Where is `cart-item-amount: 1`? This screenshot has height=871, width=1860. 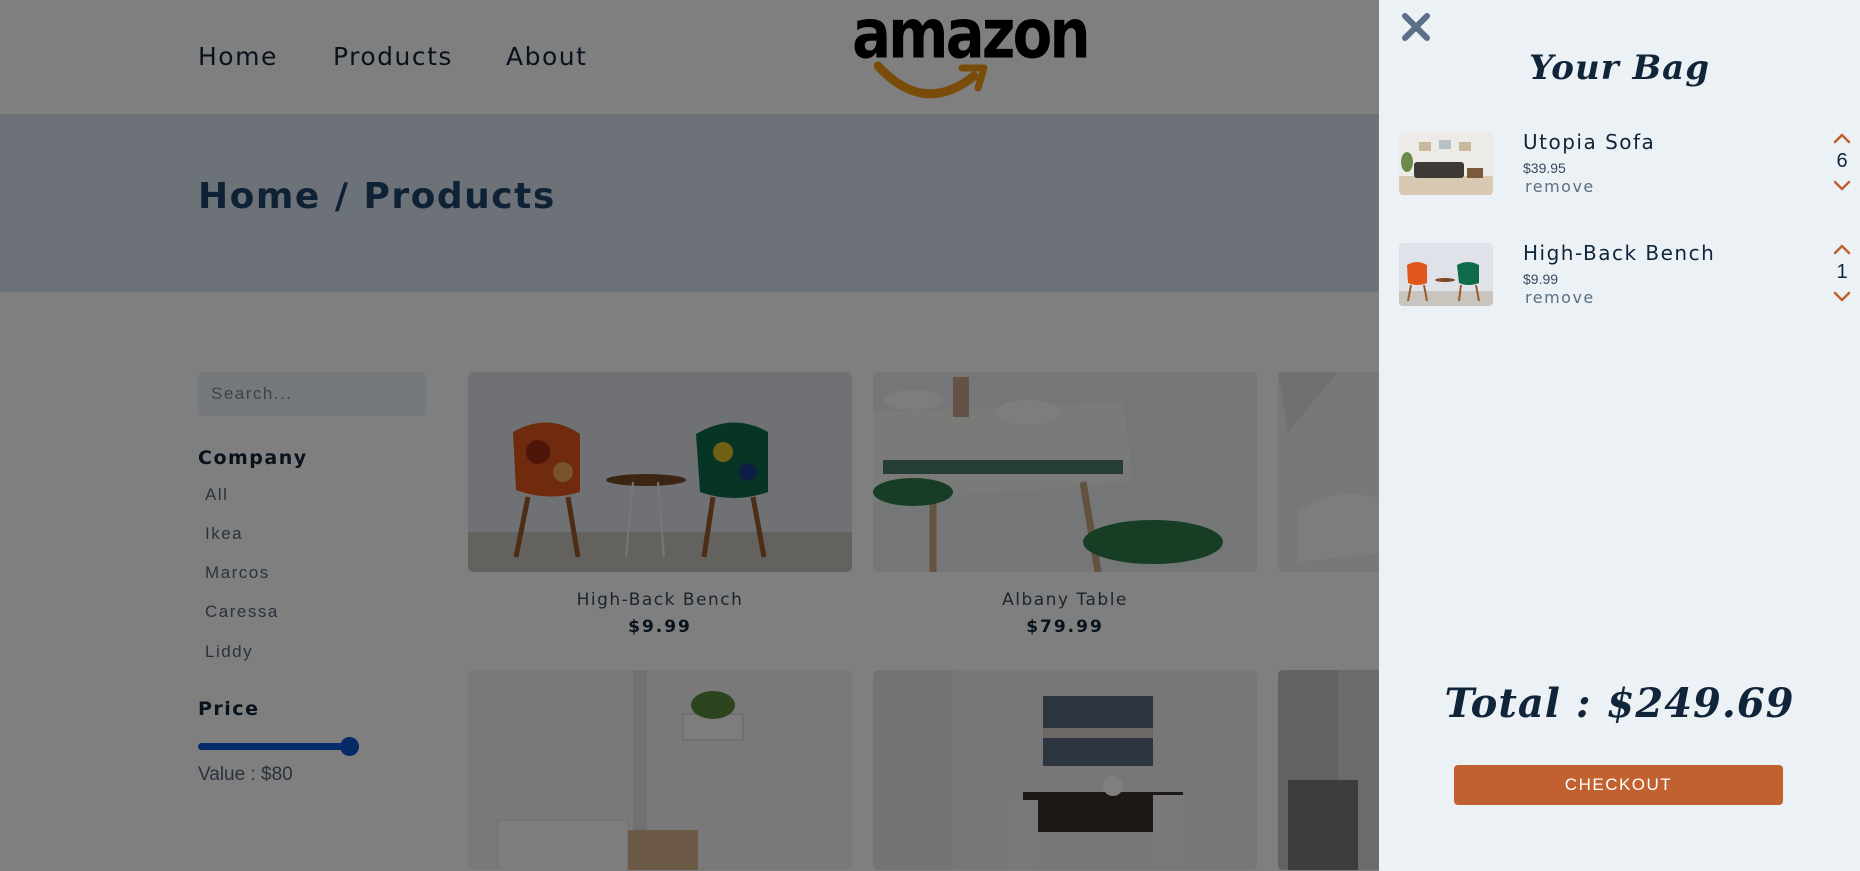 cart-item-amount: 1 is located at coordinates (1842, 272).